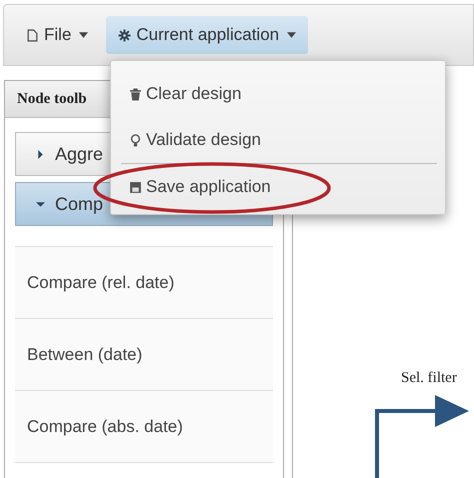 The width and height of the screenshot is (474, 478). What do you see at coordinates (429, 378) in the screenshot?
I see `node-label: Sel. filter` at bounding box center [429, 378].